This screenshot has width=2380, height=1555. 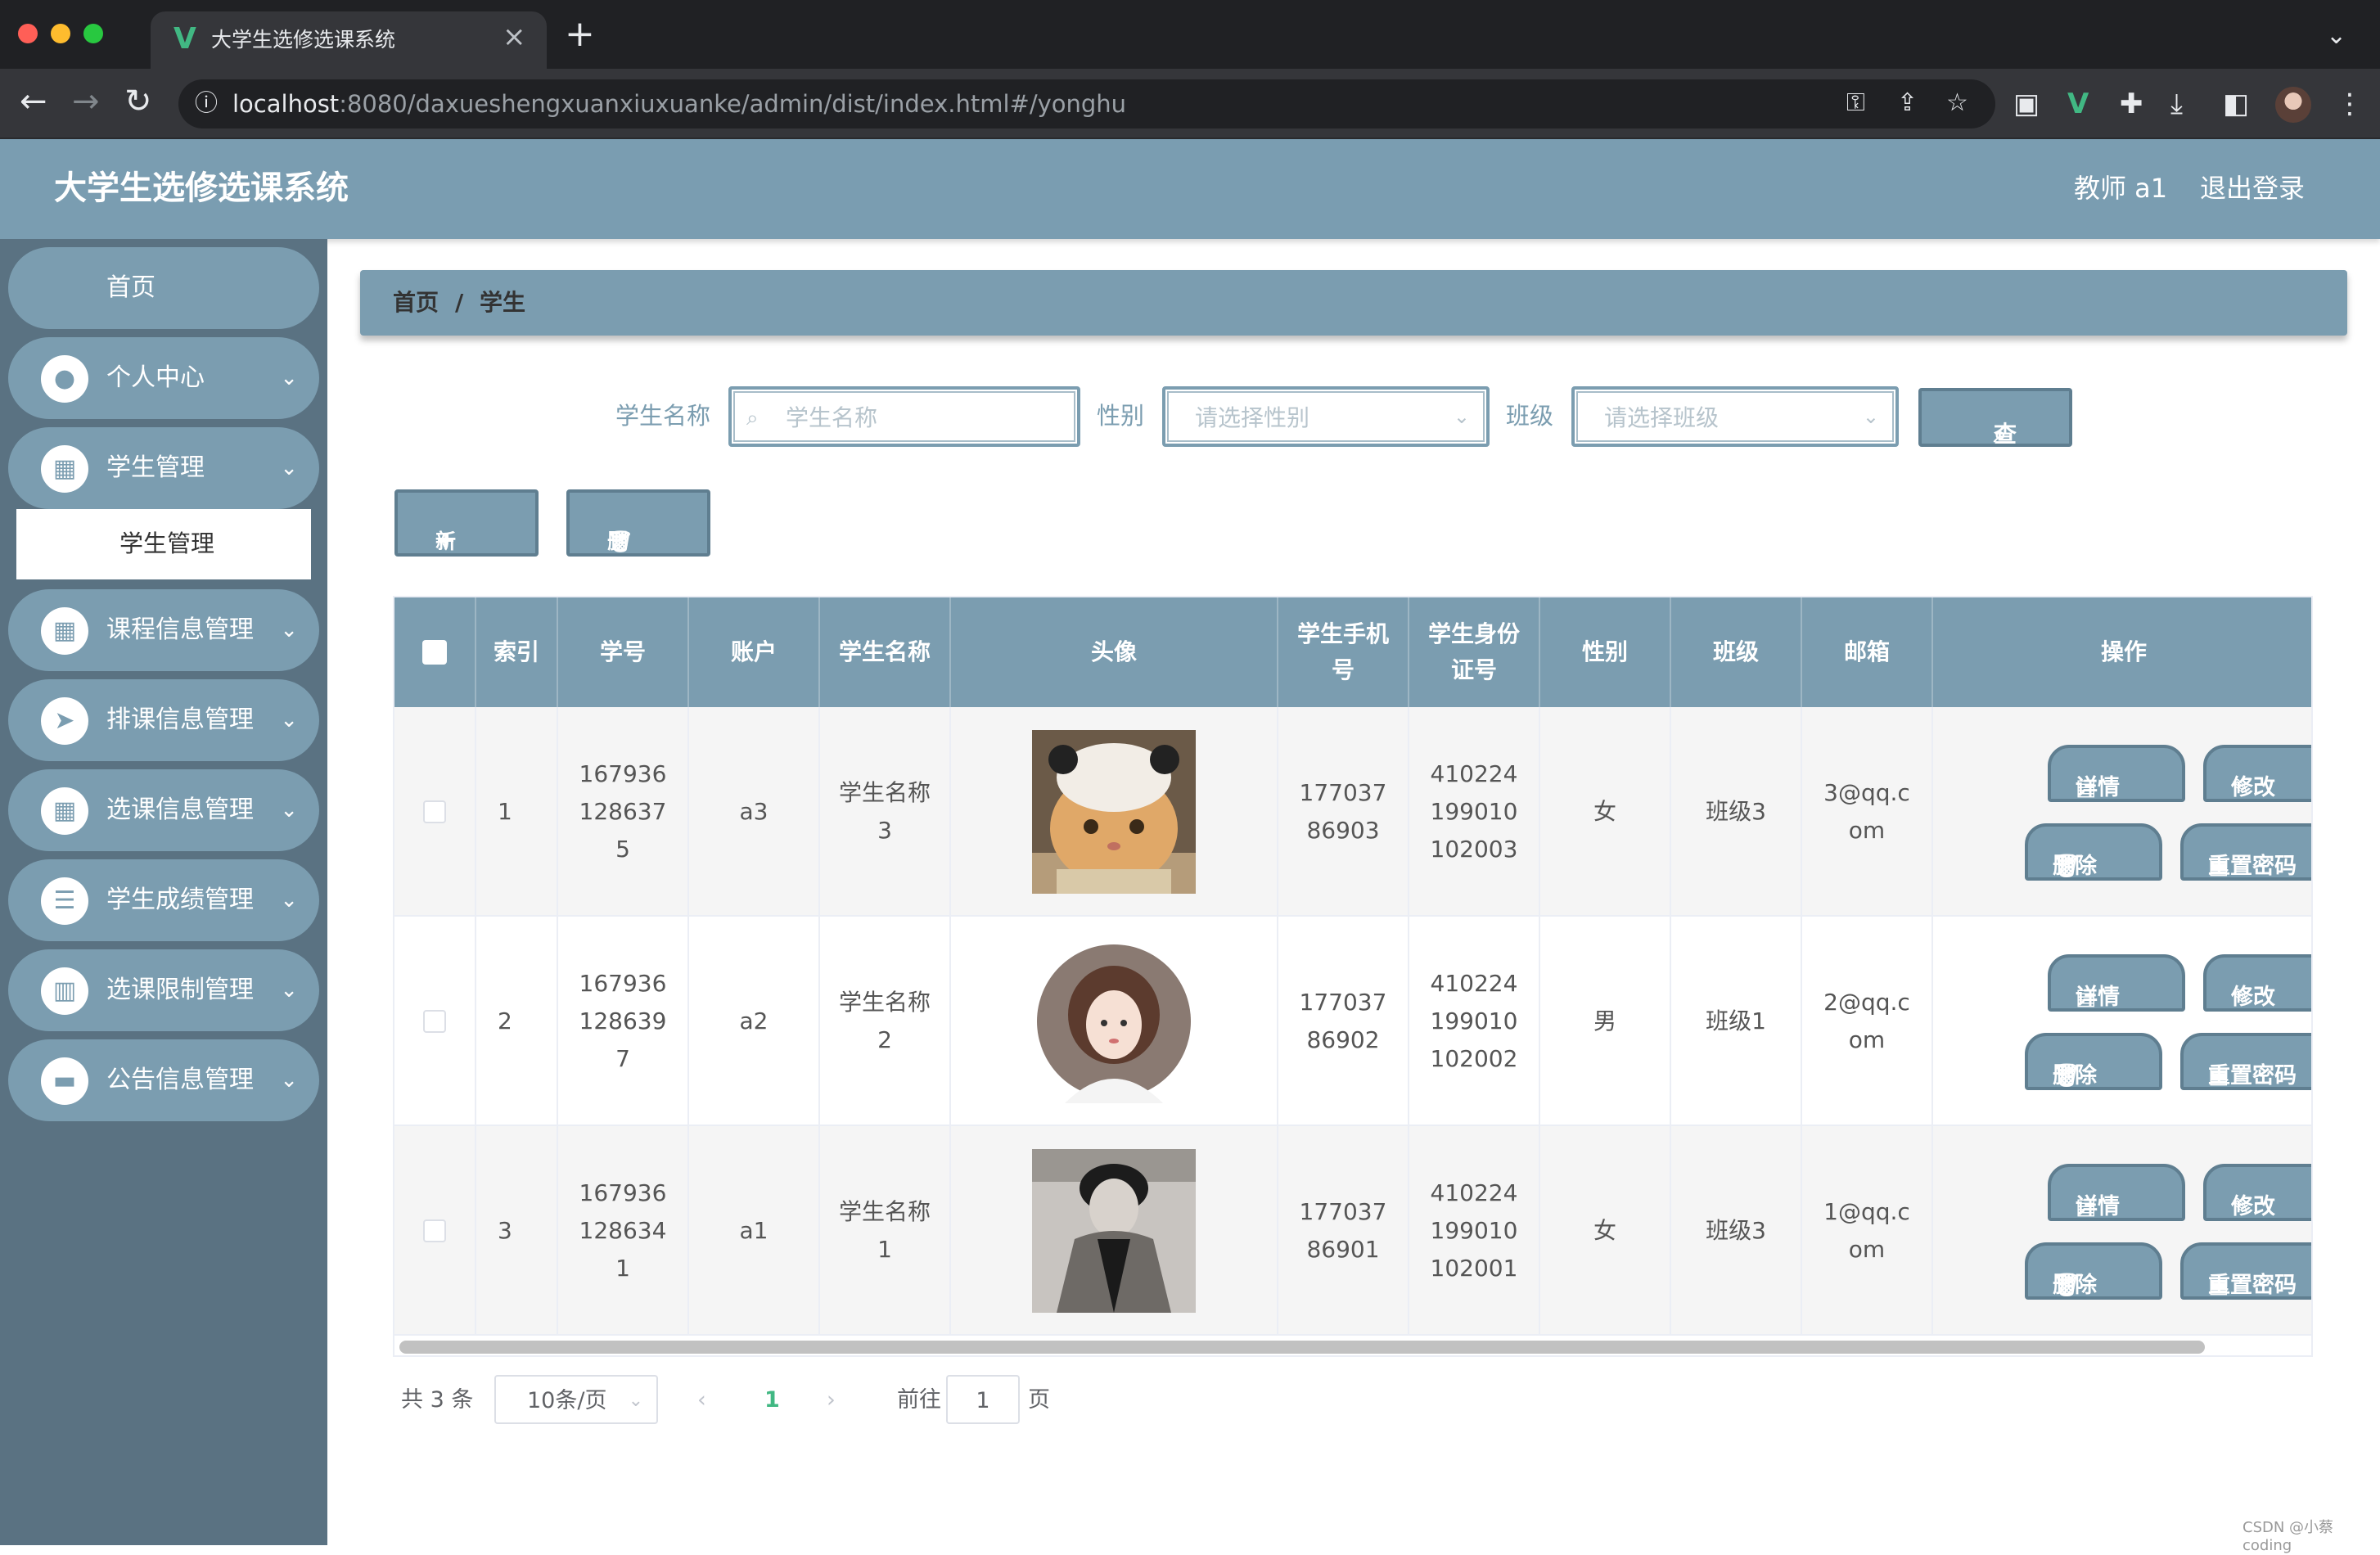 What do you see at coordinates (180, 1080) in the screenshot?
I see `sidebar-item-label: 公告信息管理` at bounding box center [180, 1080].